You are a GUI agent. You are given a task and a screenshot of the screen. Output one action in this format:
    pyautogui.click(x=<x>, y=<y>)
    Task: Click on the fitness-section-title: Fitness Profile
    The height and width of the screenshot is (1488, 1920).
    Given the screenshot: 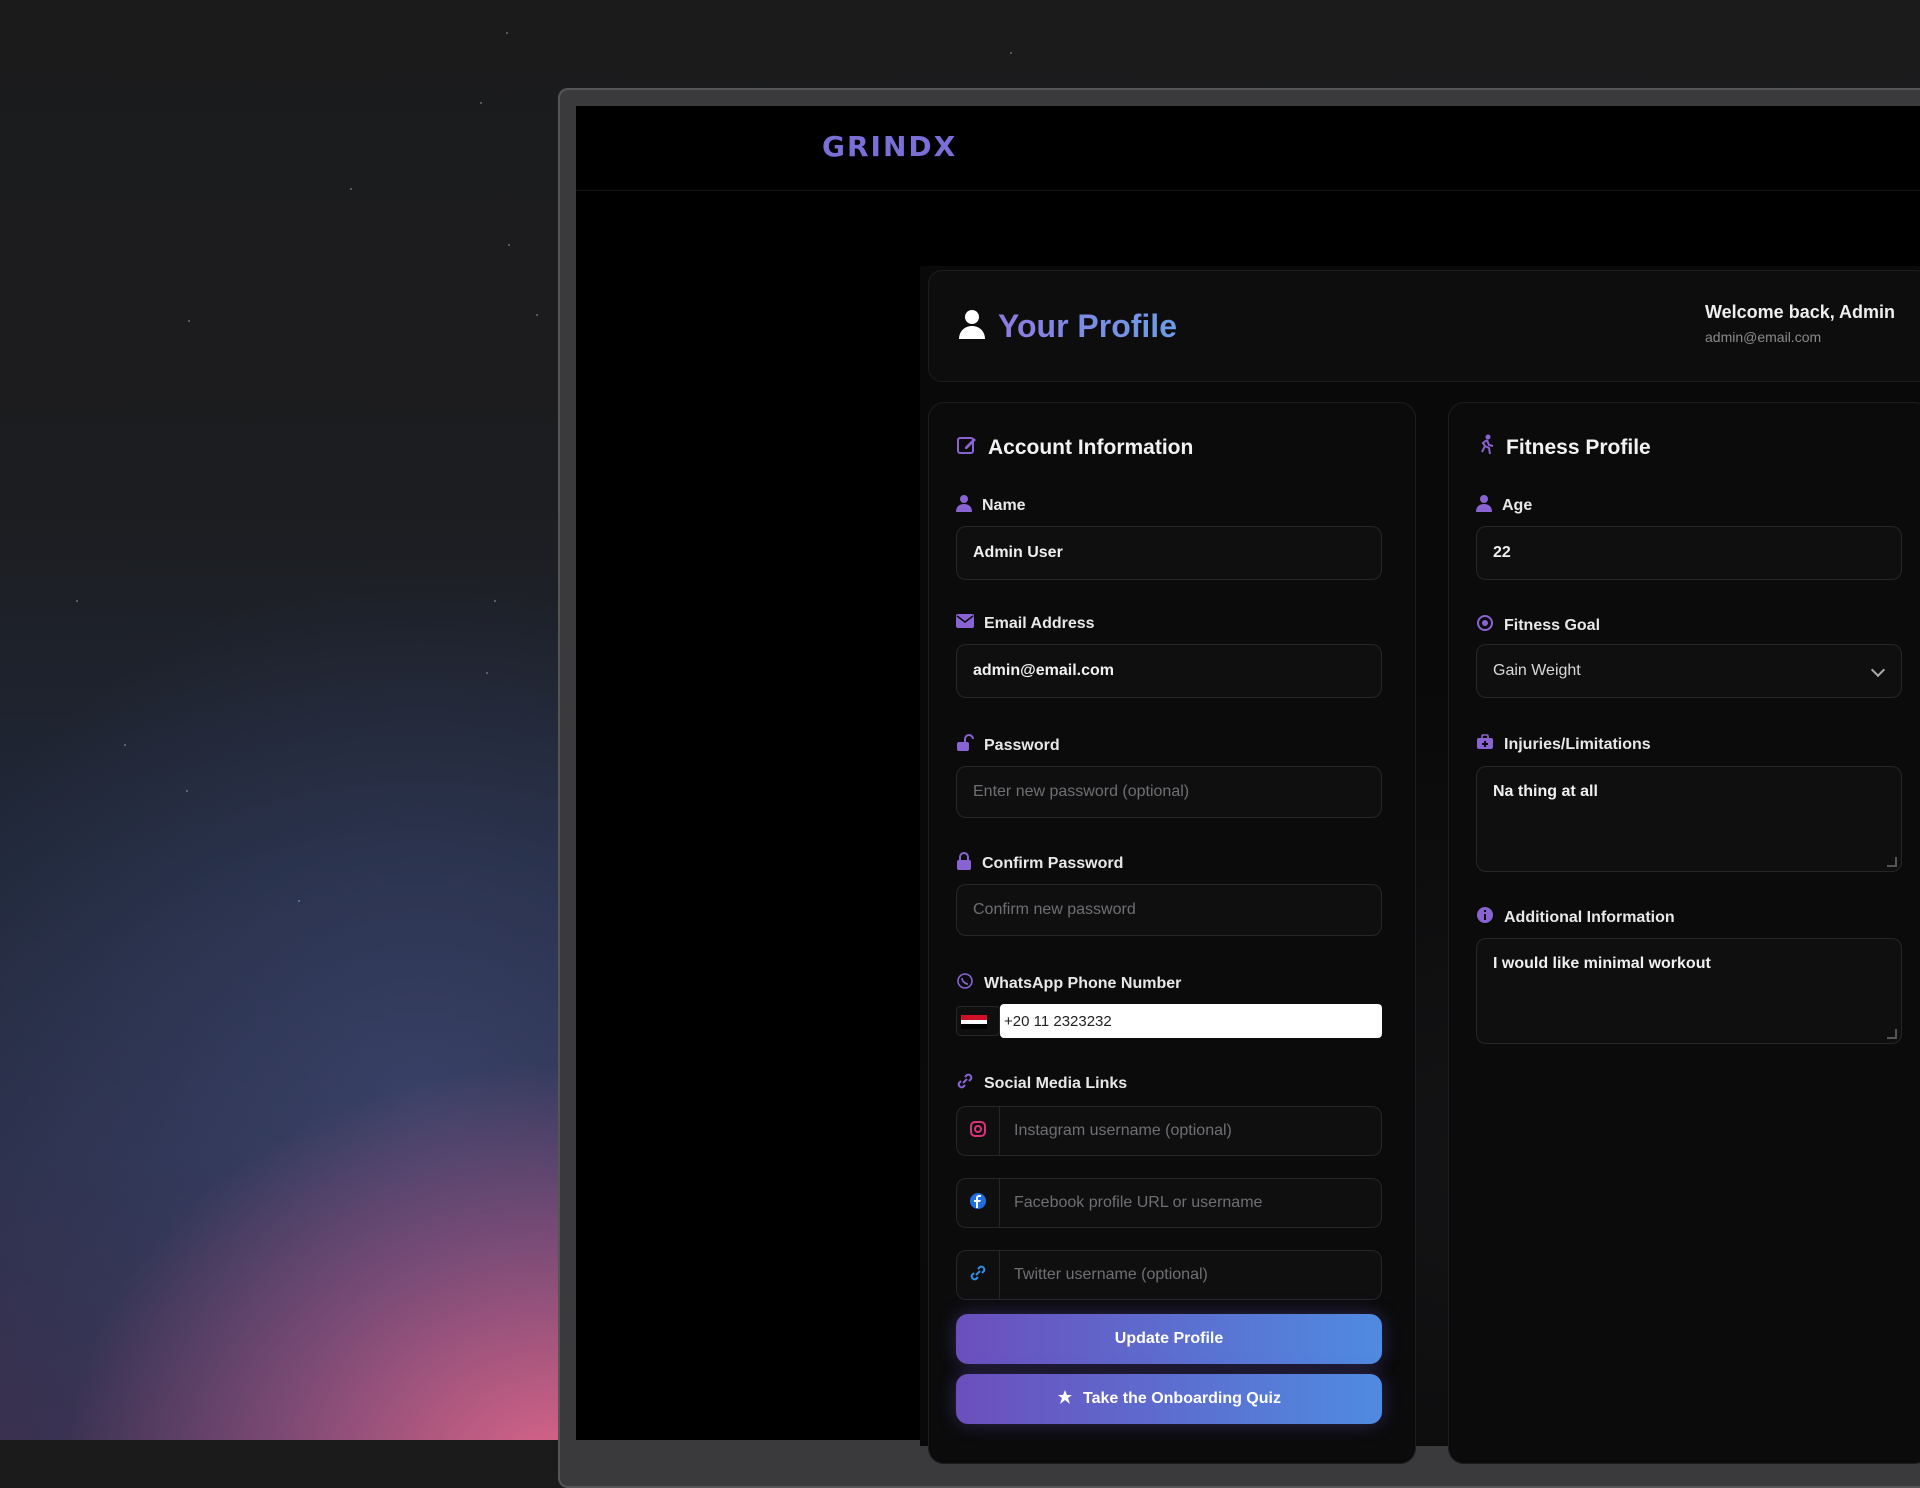 What is the action you would take?
    pyautogui.click(x=1563, y=448)
    